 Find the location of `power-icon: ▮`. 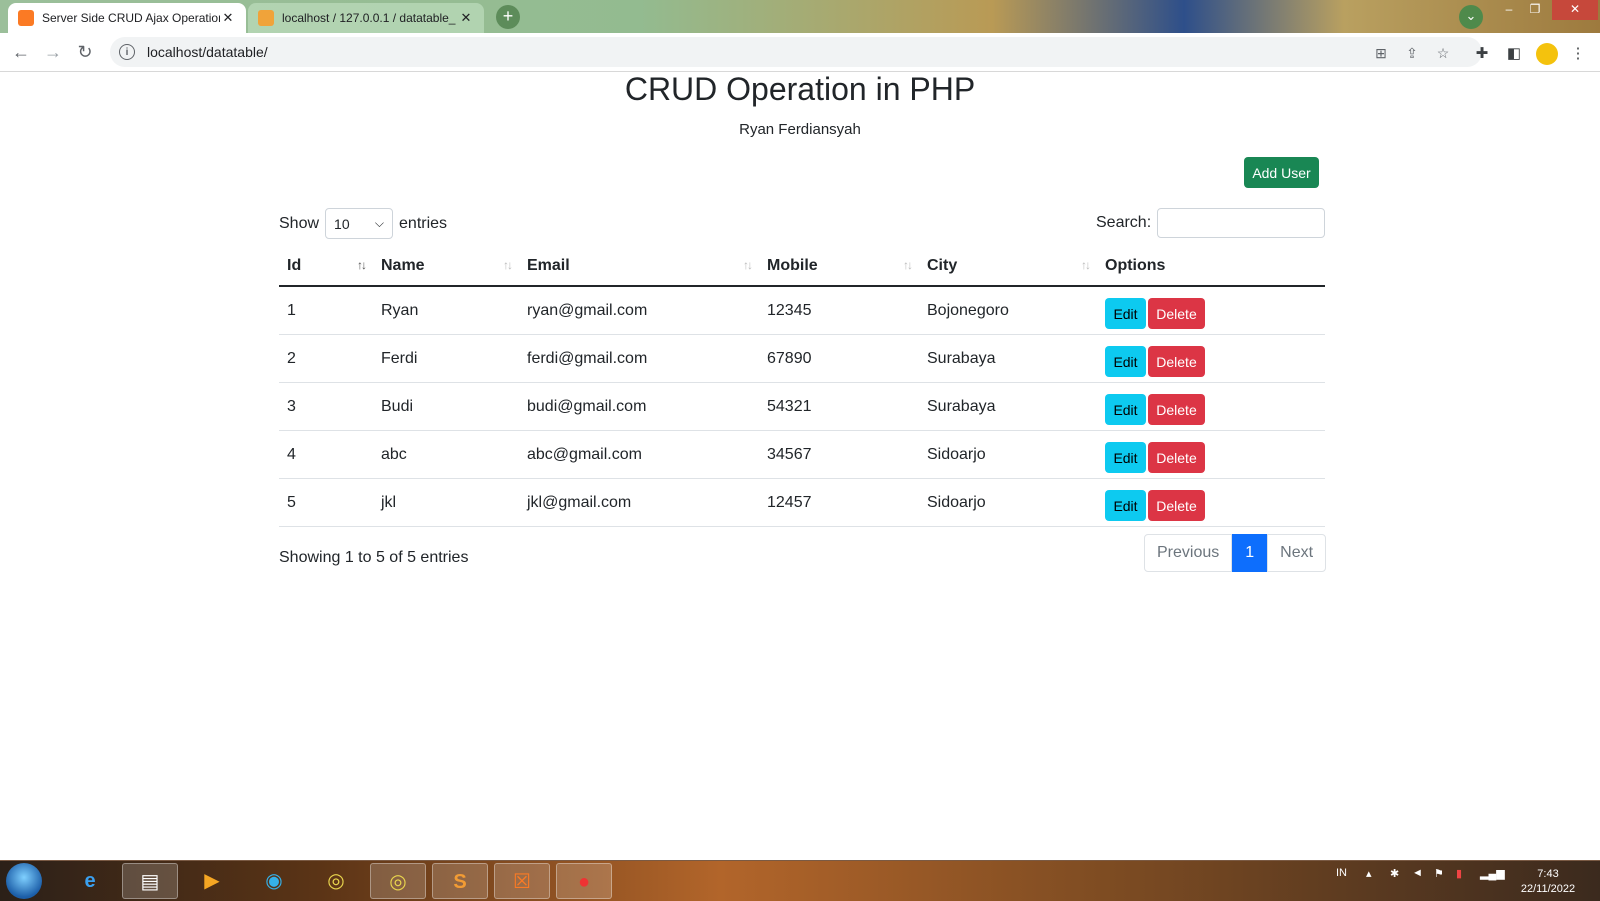

power-icon: ▮ is located at coordinates (1459, 873).